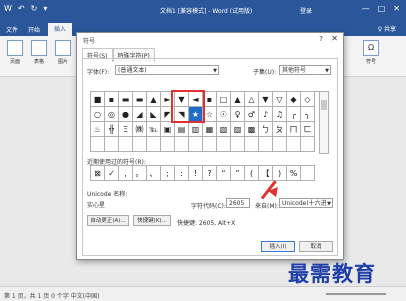 Image resolution: width=406 pixels, height=301 pixels. I want to click on minimize-icon: —, so click(366, 8).